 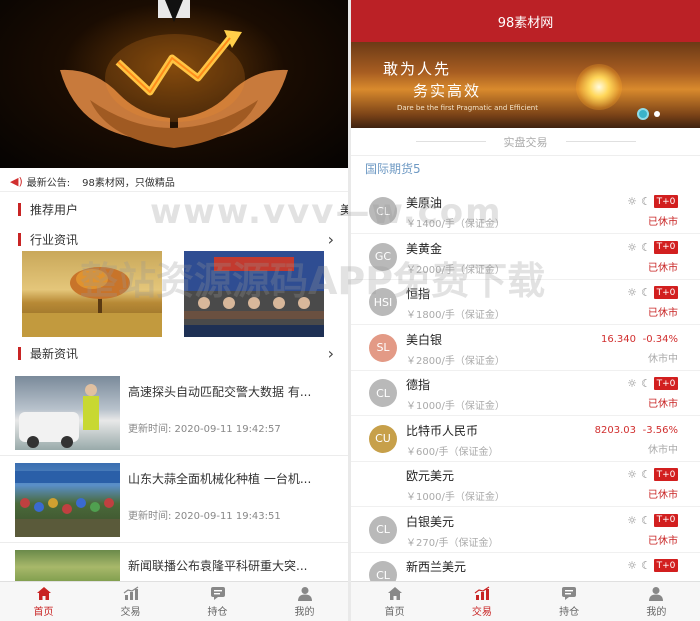 What do you see at coordinates (455, 361) in the screenshot?
I see `product-margin: ￥2800/手（保证金）` at bounding box center [455, 361].